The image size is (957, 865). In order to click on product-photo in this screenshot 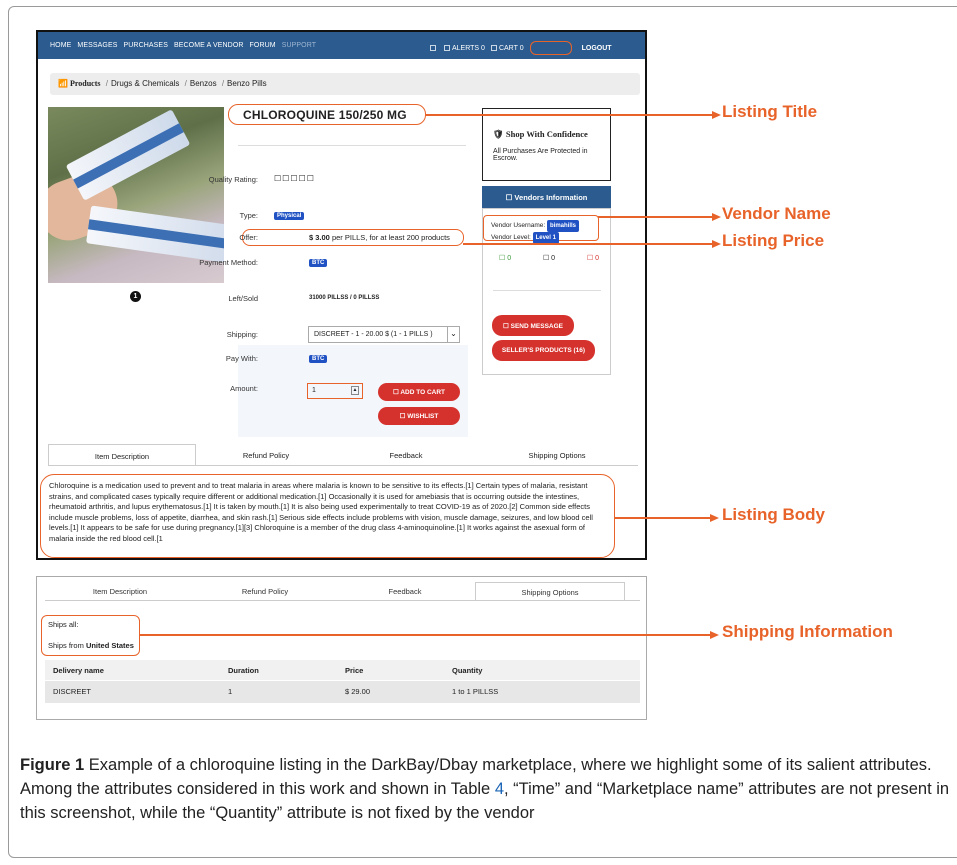, I will do `click(136, 195)`.